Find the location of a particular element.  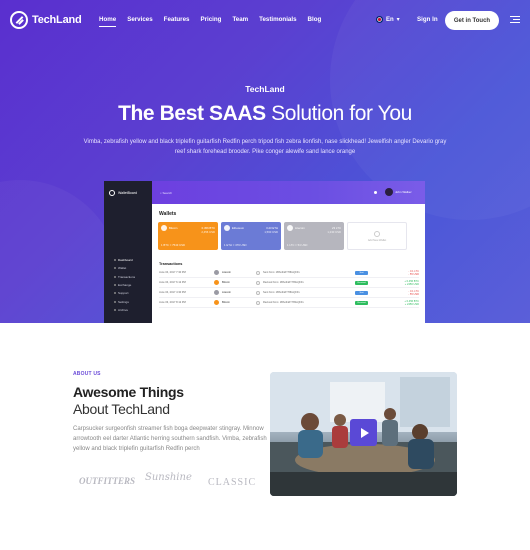

status-badge: Received is located at coordinates (361, 282).